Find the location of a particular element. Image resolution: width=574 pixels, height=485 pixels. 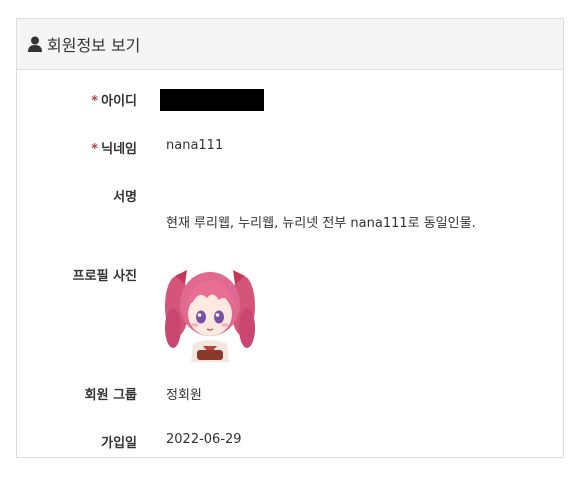

joined-value: 2022-06-29 is located at coordinates (204, 439).